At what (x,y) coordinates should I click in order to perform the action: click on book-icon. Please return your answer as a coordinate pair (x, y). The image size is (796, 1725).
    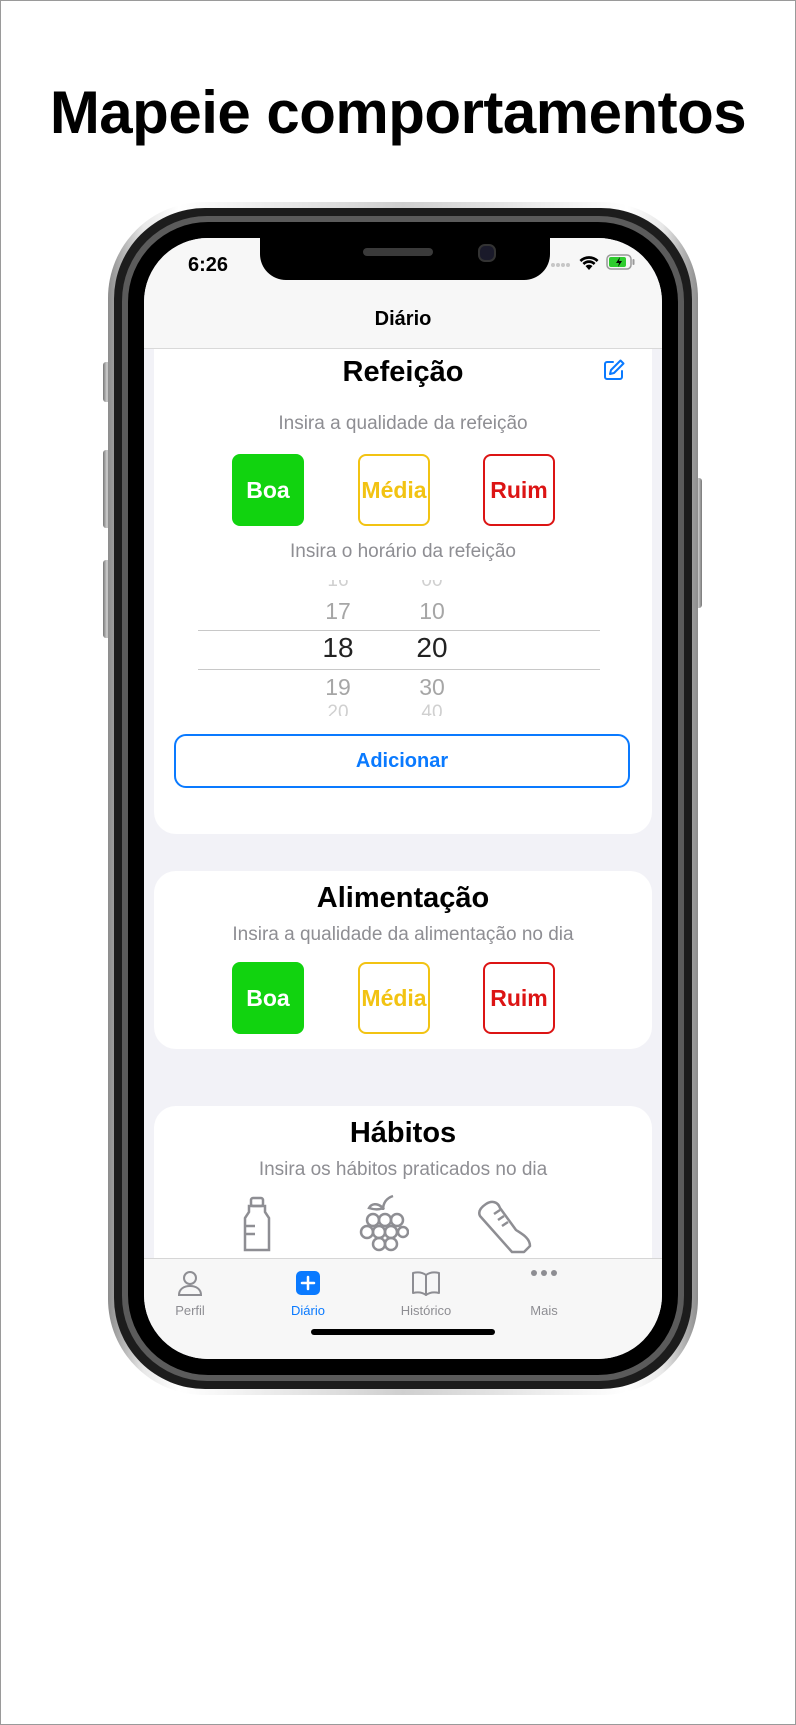
    Looking at the image, I should click on (426, 1283).